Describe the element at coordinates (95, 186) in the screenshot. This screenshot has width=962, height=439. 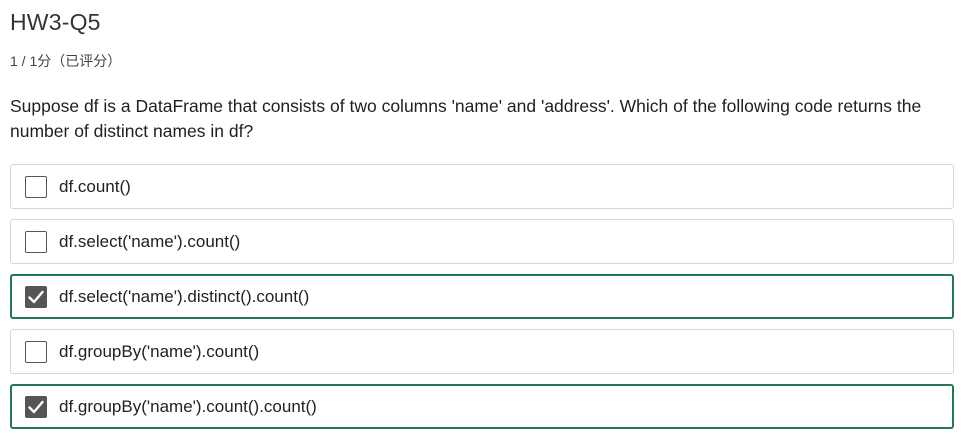
I see `answer-option-label: df.count()` at that location.